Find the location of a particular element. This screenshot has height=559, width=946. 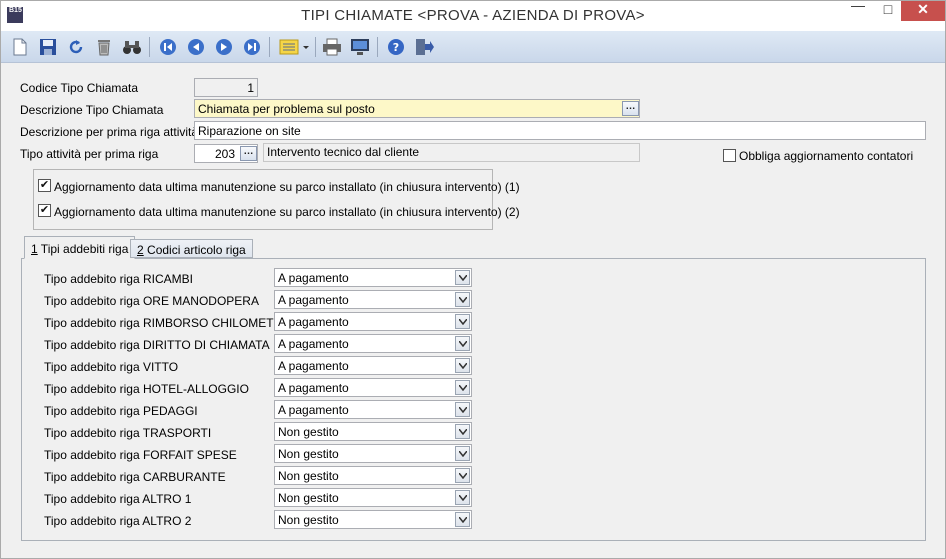

prima-riga-field: Riparazione on site is located at coordinates (560, 130).